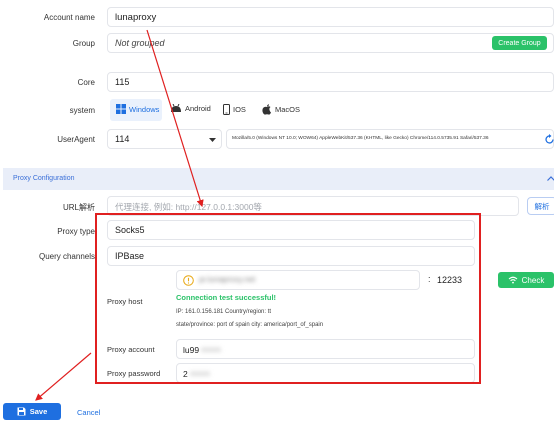 The width and height of the screenshot is (554, 425). Describe the element at coordinates (175, 118) in the screenshot. I see `annotation-arrow-top` at that location.